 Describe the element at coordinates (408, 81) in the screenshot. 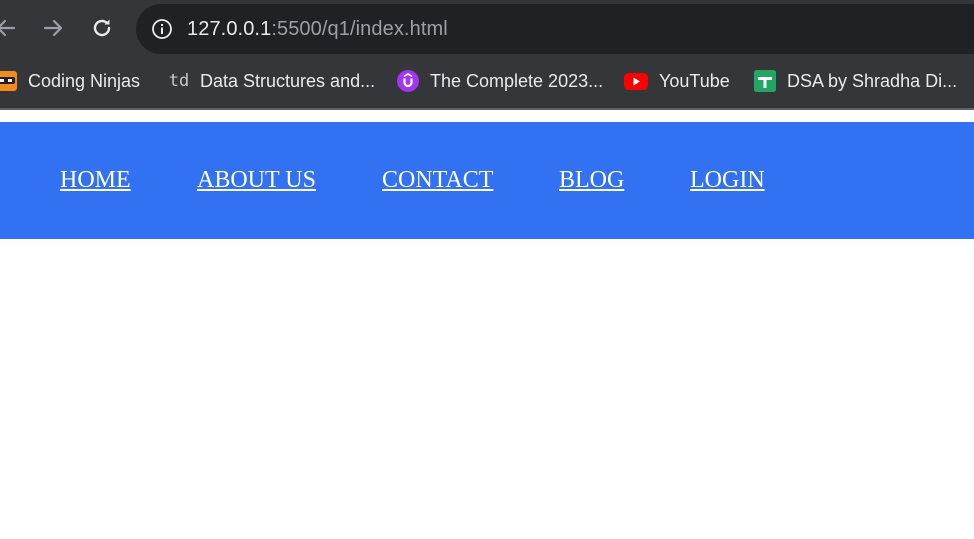

I see `udemy-icon` at that location.